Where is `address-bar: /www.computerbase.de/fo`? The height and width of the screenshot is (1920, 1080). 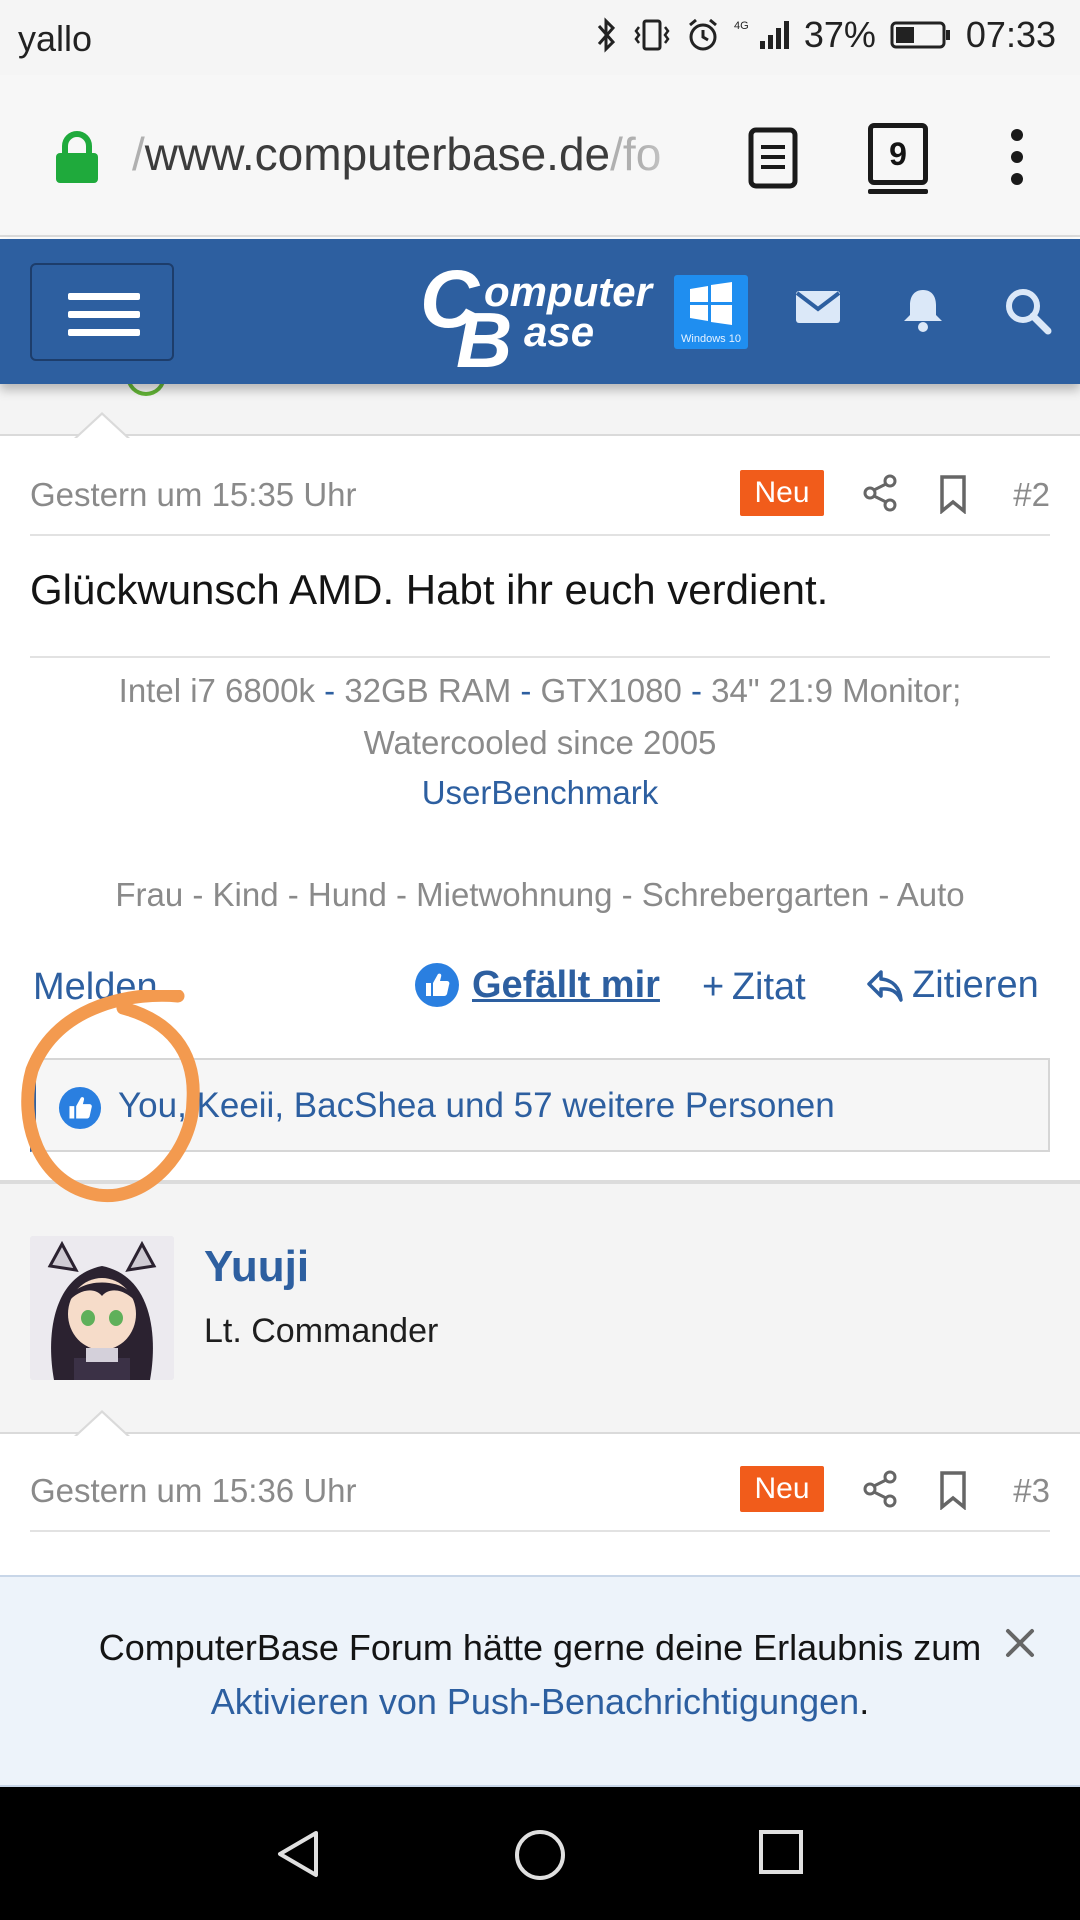 address-bar: /www.computerbase.de/fo is located at coordinates (422, 154).